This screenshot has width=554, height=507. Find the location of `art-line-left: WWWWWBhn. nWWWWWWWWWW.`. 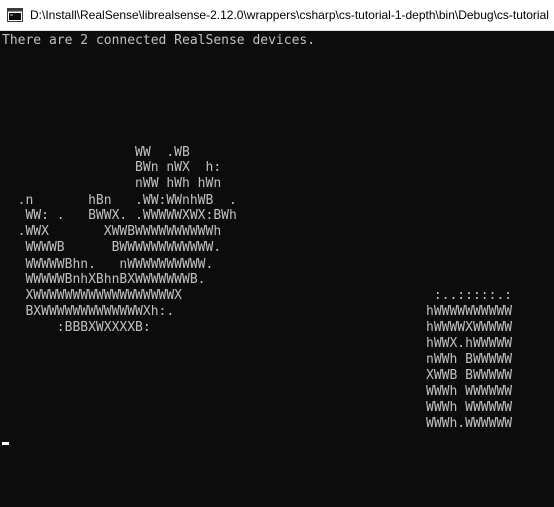

art-line-left: WWWWWBhn. nWWWWWWWWWW. is located at coordinates (108, 264).